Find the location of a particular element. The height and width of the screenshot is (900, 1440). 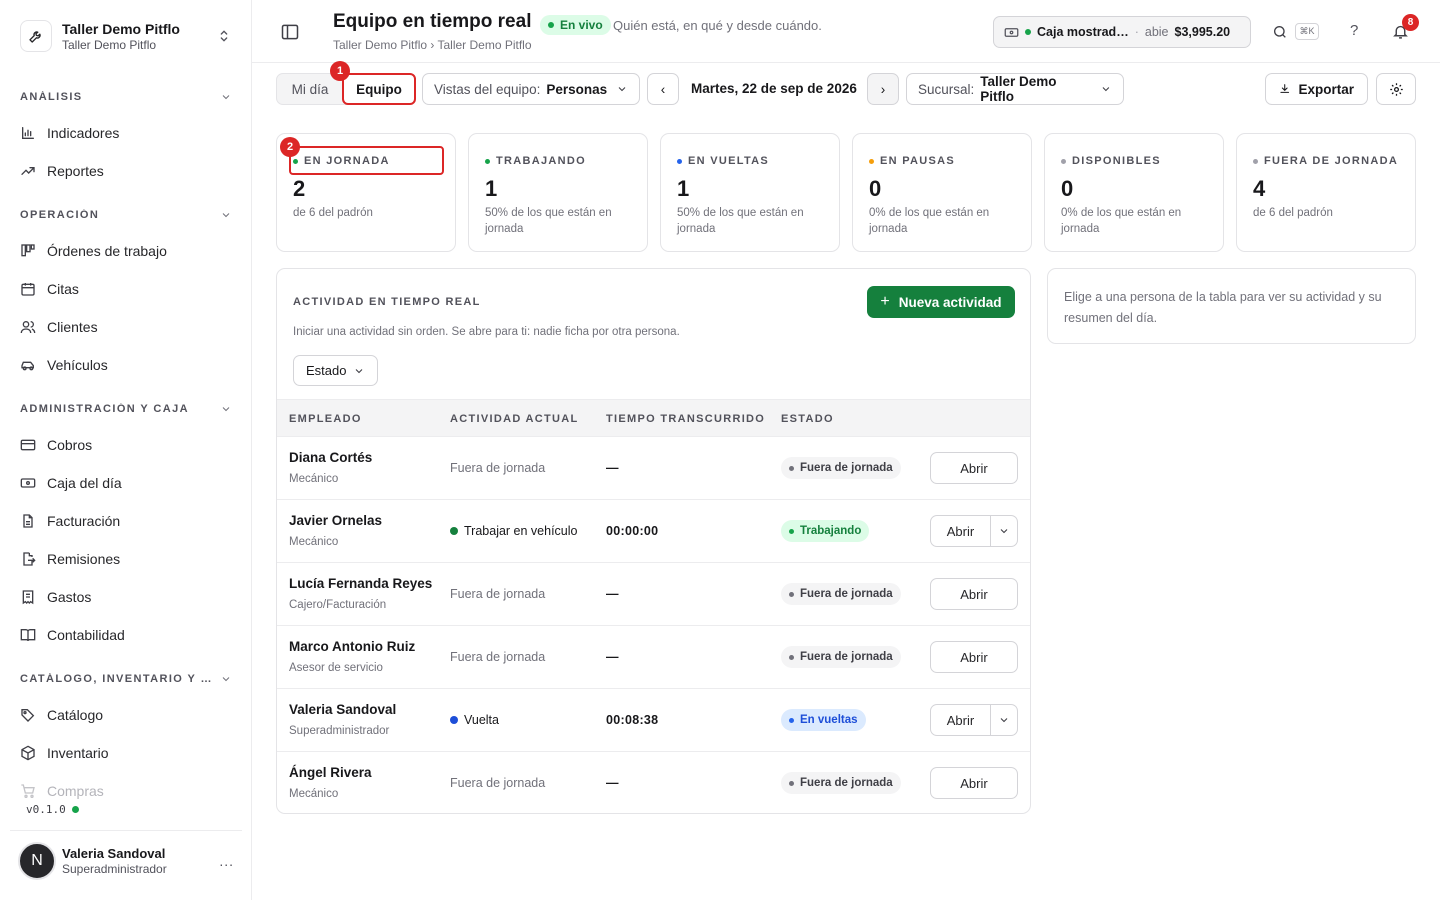

kpi-label: EN PAUSAS is located at coordinates (912, 161).